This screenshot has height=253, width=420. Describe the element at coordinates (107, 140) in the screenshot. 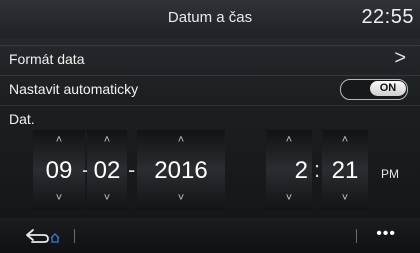

I see `month-up-arrow-icon: ˄` at that location.